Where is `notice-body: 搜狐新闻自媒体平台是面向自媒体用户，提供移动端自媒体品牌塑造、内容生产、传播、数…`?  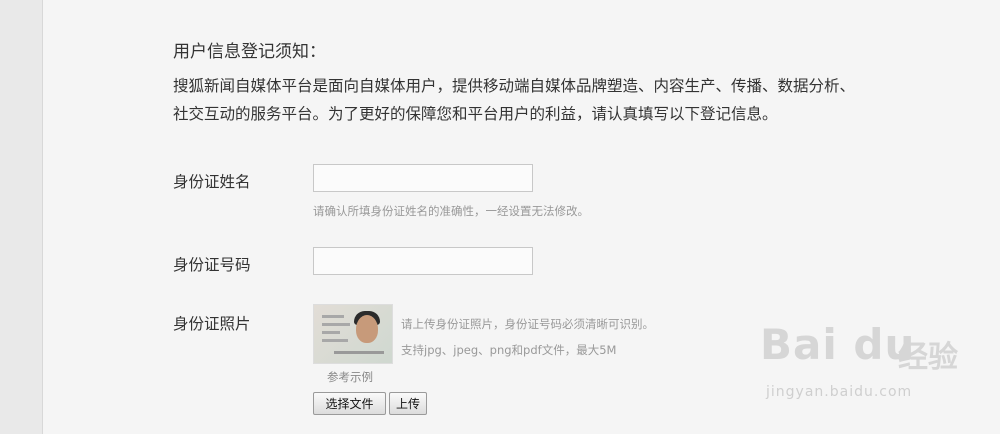 notice-body: 搜狐新闻自媒体平台是面向自媒体用户，提供移动端自媒体品牌塑造、内容生产、传播、数… is located at coordinates (514, 100).